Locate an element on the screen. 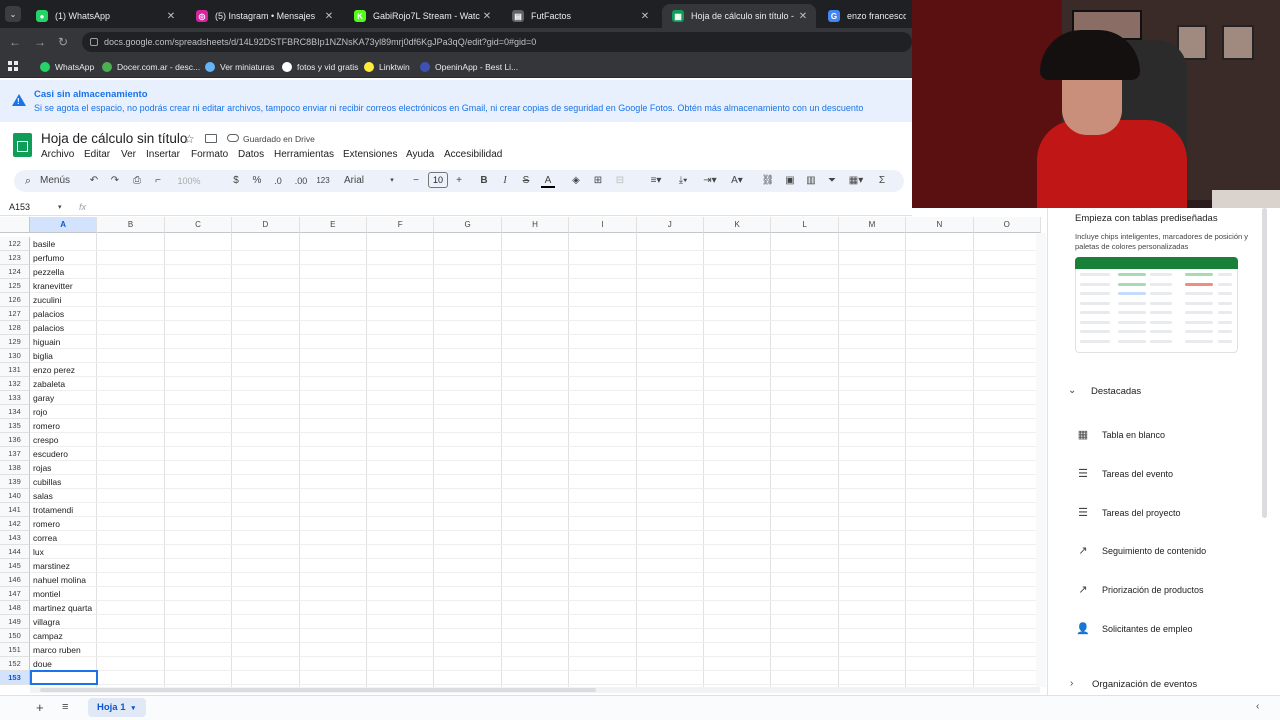 This screenshot has height=720, width=1280. decrease-decimal-button: .0 is located at coordinates (278, 181).